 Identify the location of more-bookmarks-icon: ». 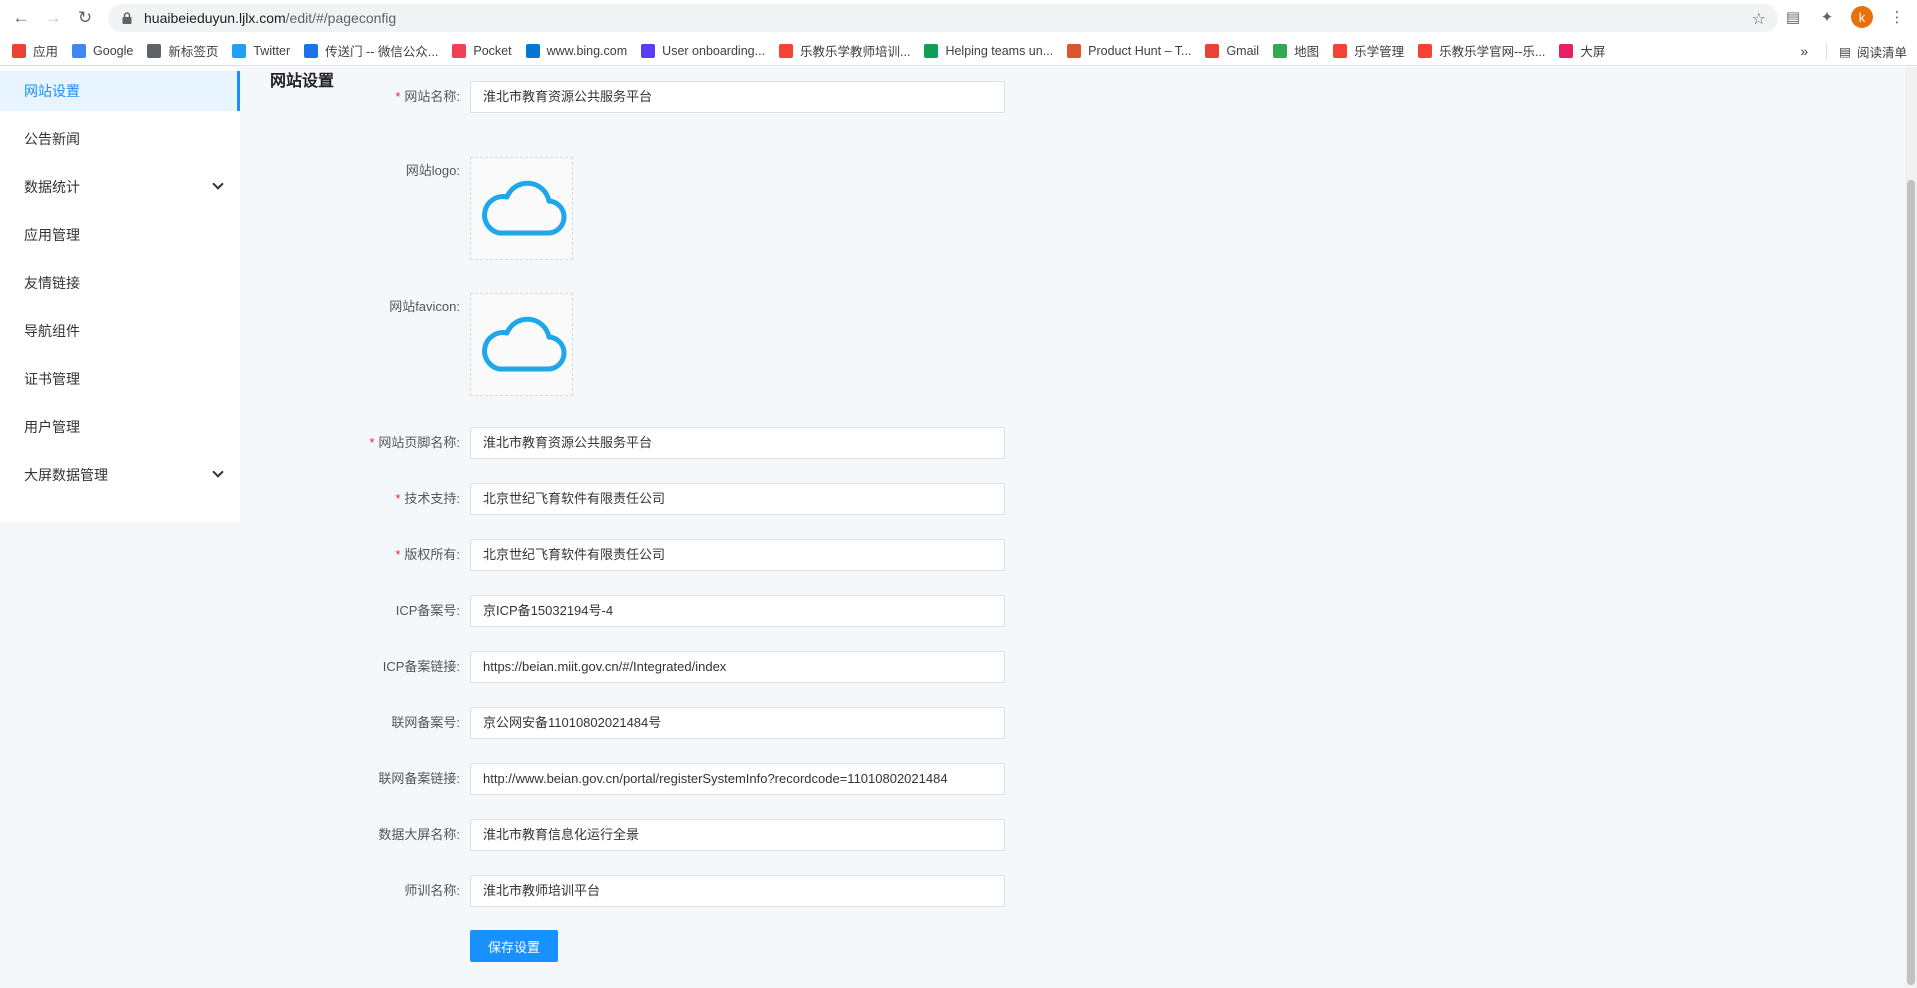
(1804, 51).